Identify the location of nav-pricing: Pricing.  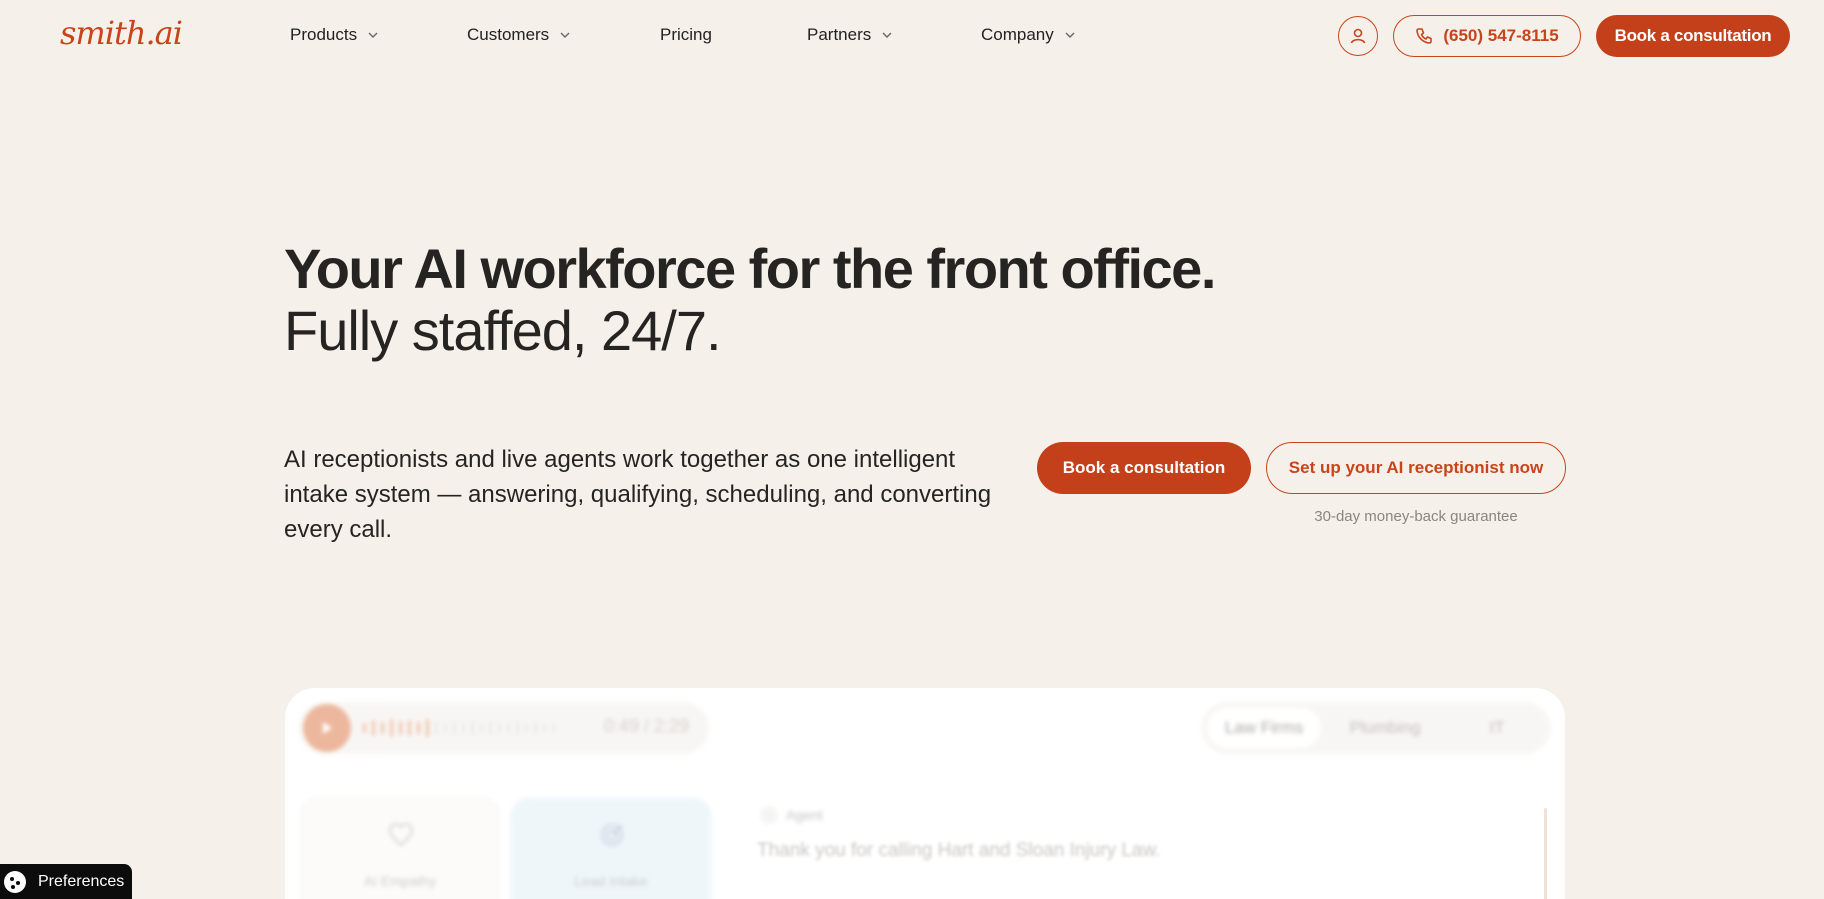
(686, 35).